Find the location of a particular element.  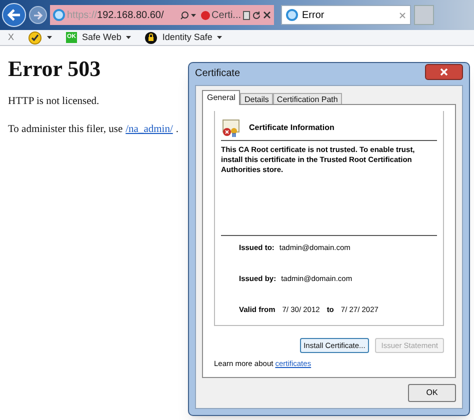

dialog-tab: Details is located at coordinates (256, 98).